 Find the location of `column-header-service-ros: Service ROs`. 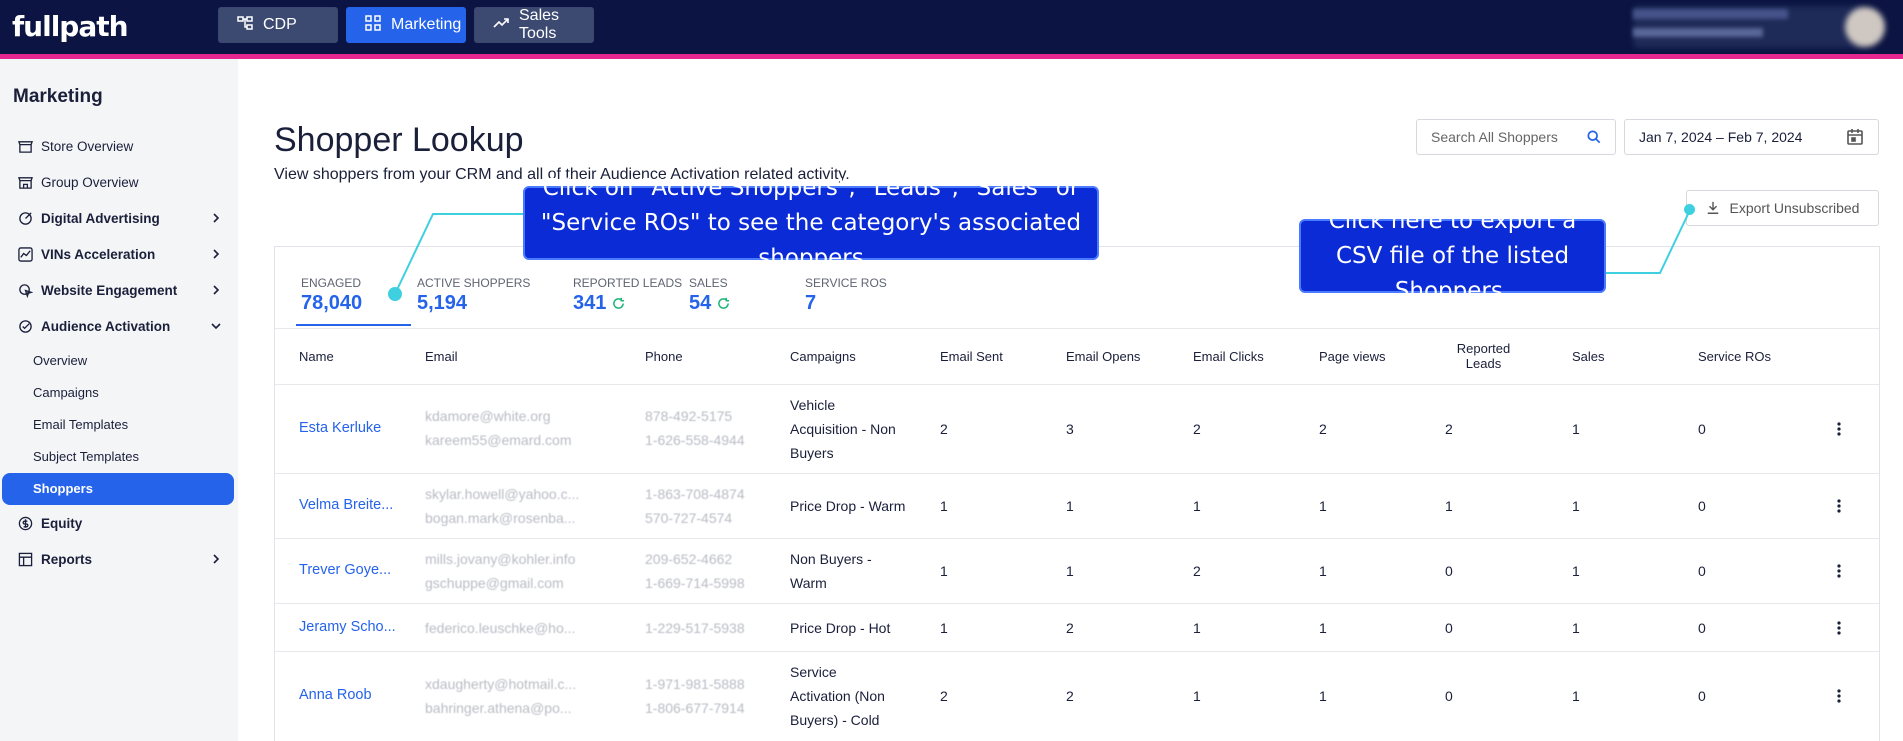

column-header-service-ros: Service ROs is located at coordinates (1734, 356).